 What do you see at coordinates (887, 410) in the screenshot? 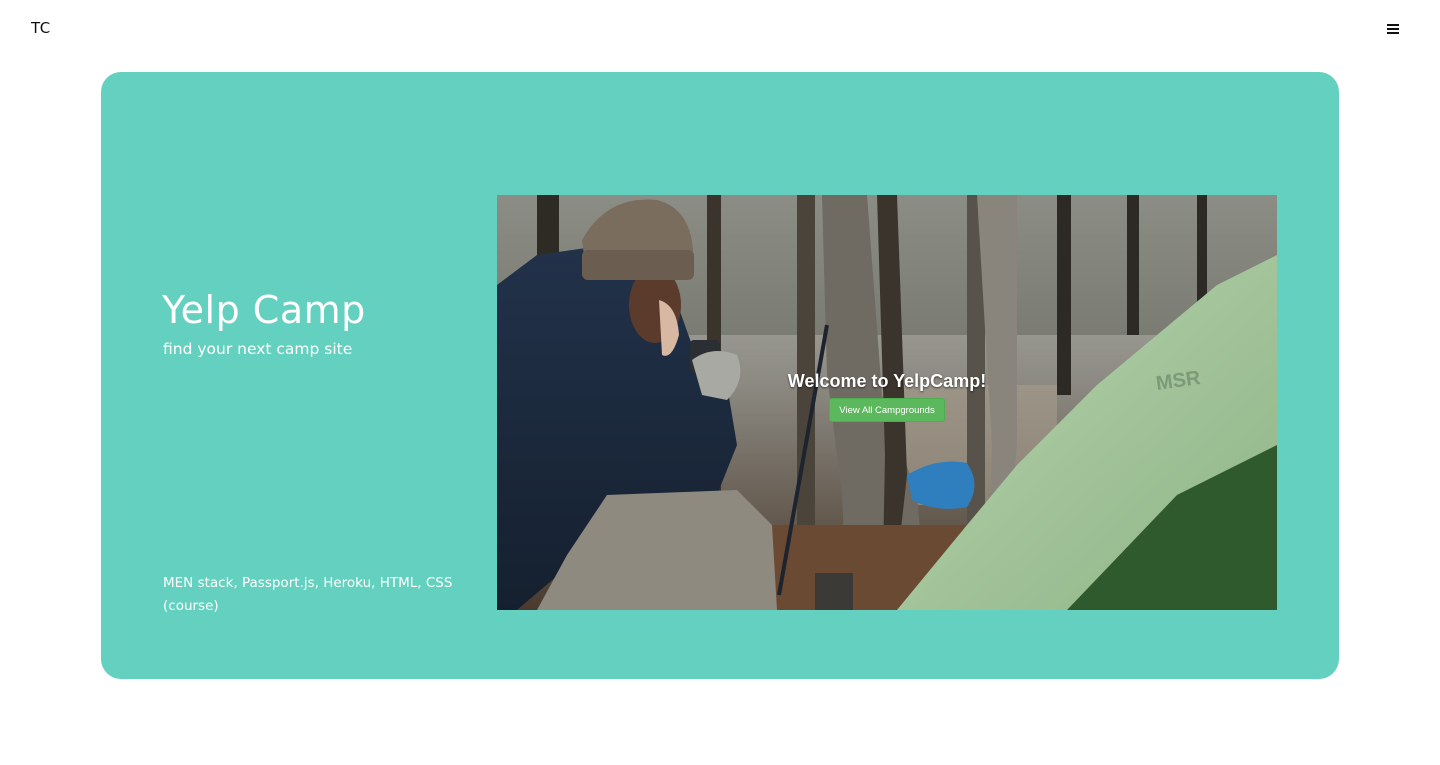
I see `view-all-campgrounds-button: View All Campgrounds` at bounding box center [887, 410].